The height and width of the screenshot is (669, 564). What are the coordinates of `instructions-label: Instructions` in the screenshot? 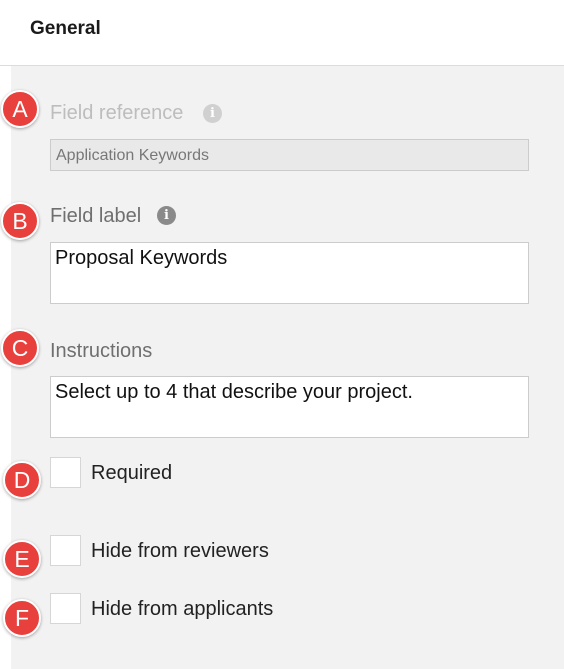 It's located at (101, 351).